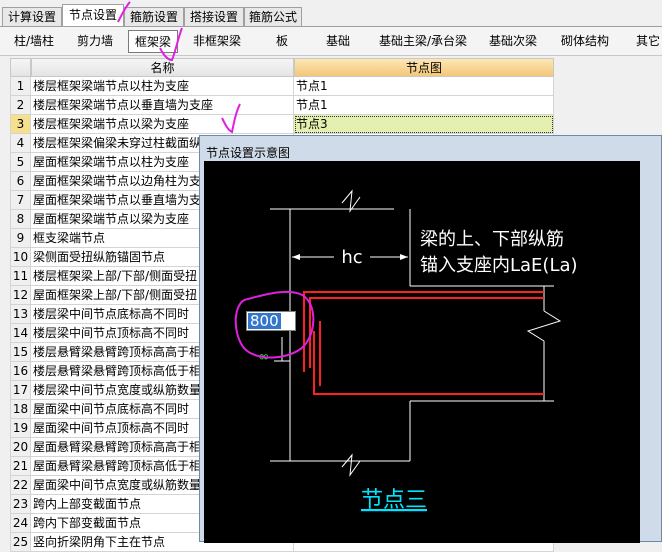 This screenshot has width=662, height=552. What do you see at coordinates (162, 67) in the screenshot?
I see `name-column-header: 名称` at bounding box center [162, 67].